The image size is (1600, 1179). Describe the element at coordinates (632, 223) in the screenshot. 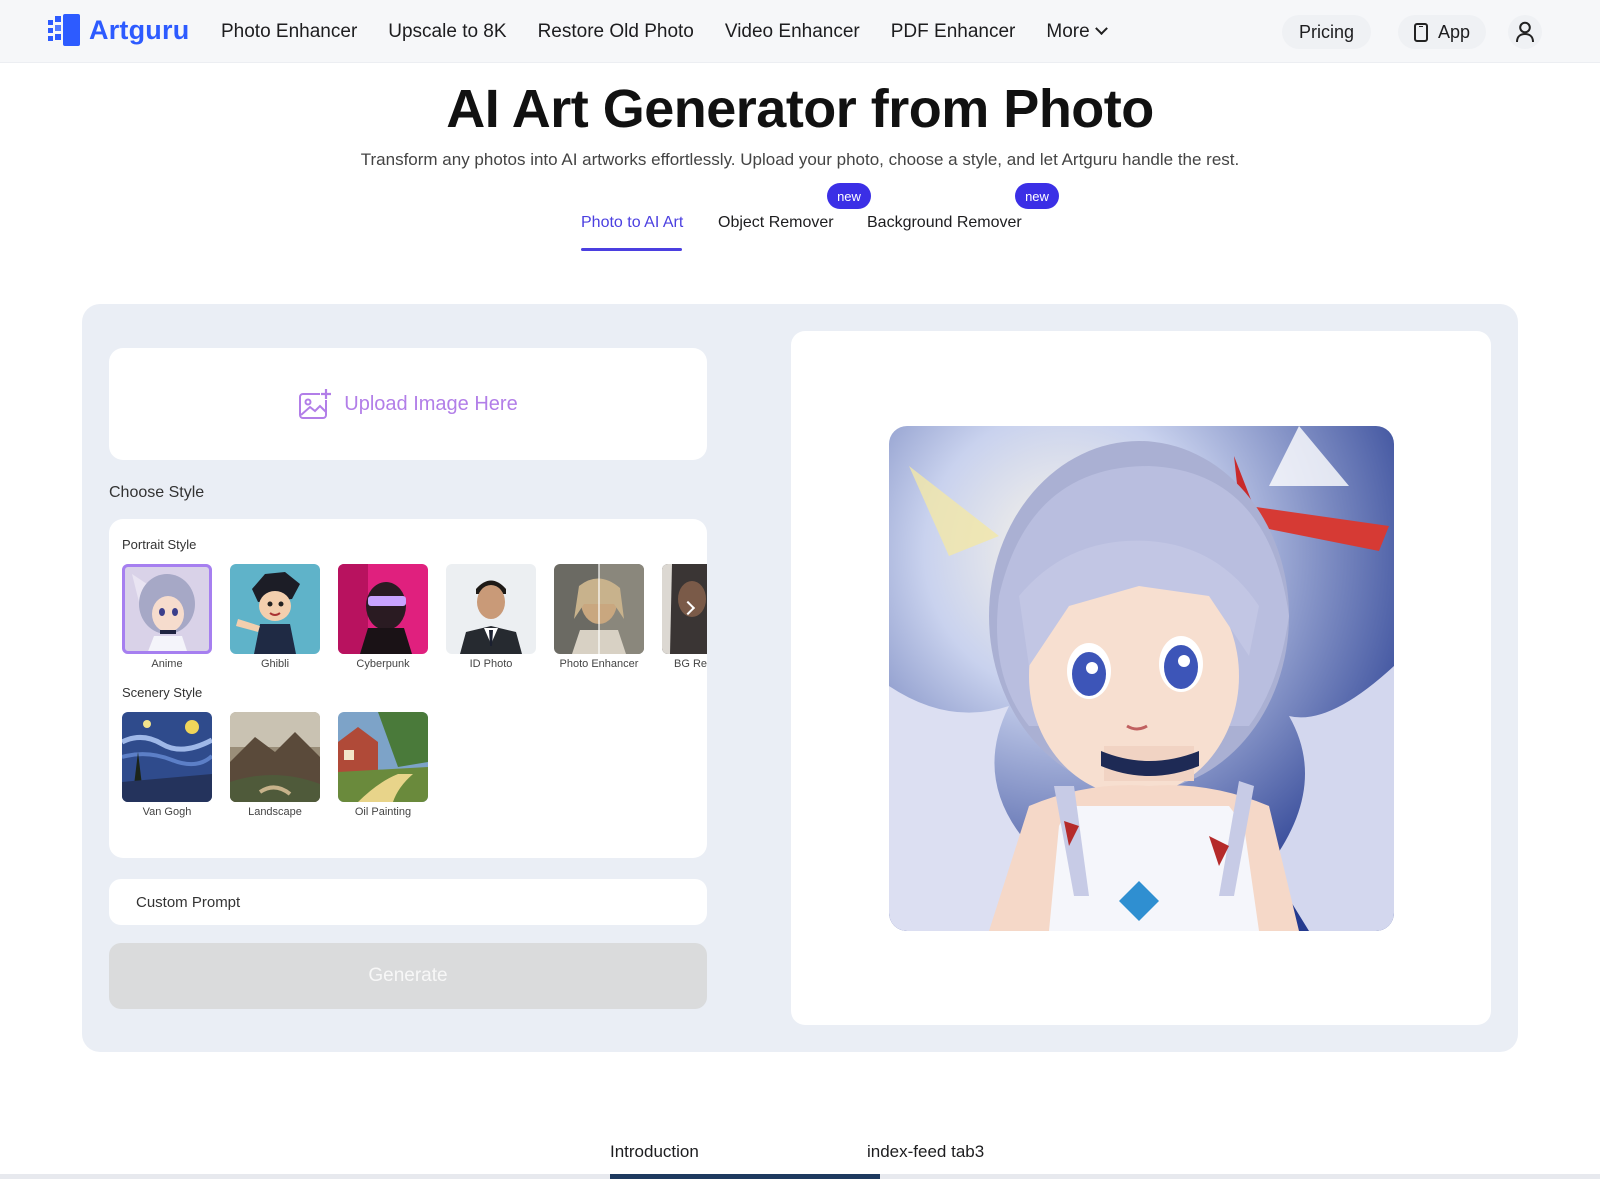

I see `tab-photo-to-ai-art: Photo to AI Art` at that location.